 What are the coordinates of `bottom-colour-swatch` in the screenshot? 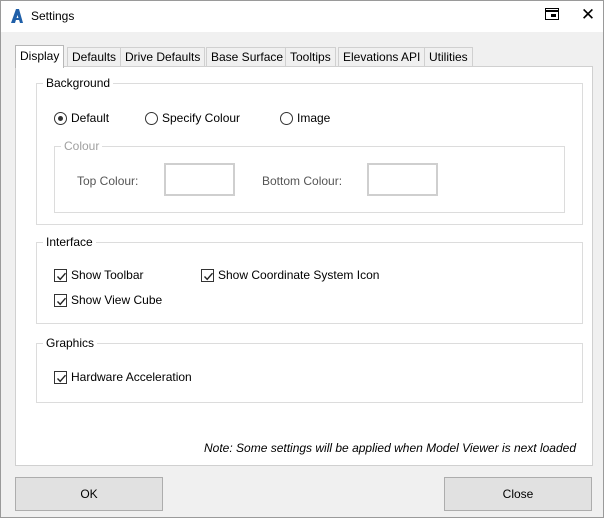 It's located at (402, 179).